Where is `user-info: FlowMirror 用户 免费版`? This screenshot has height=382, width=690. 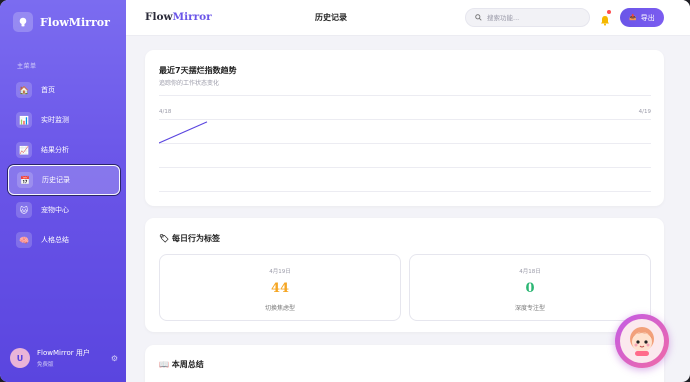 user-info: FlowMirror 用户 免费版 is located at coordinates (63, 358).